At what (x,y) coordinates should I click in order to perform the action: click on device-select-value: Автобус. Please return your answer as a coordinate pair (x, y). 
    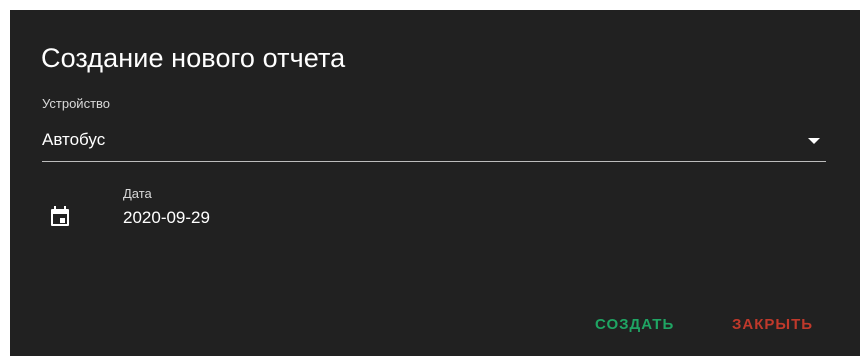
    Looking at the image, I should click on (74, 139).